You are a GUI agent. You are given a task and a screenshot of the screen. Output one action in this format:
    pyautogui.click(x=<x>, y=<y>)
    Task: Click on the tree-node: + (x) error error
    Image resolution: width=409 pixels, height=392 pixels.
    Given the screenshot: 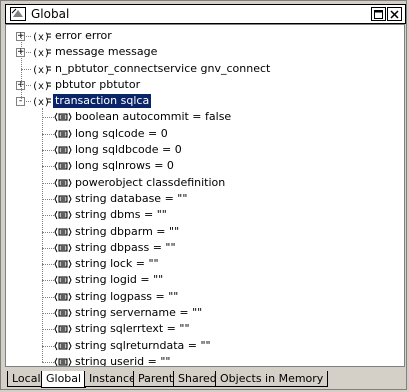 What is the action you would take?
    pyautogui.click(x=205, y=36)
    